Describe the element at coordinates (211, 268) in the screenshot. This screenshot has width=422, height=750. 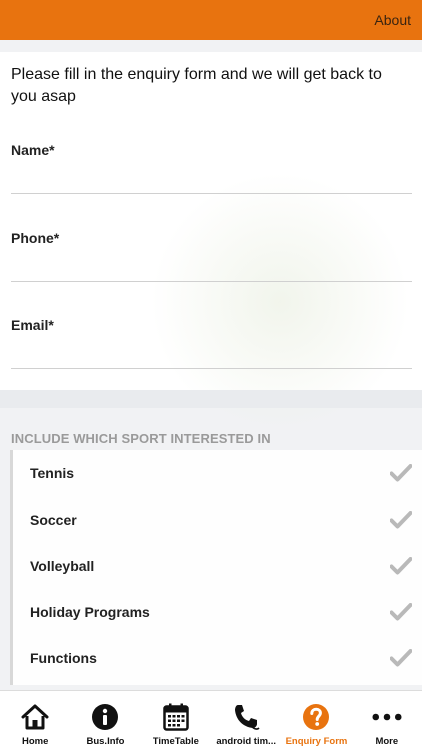
I see `phone-input` at that location.